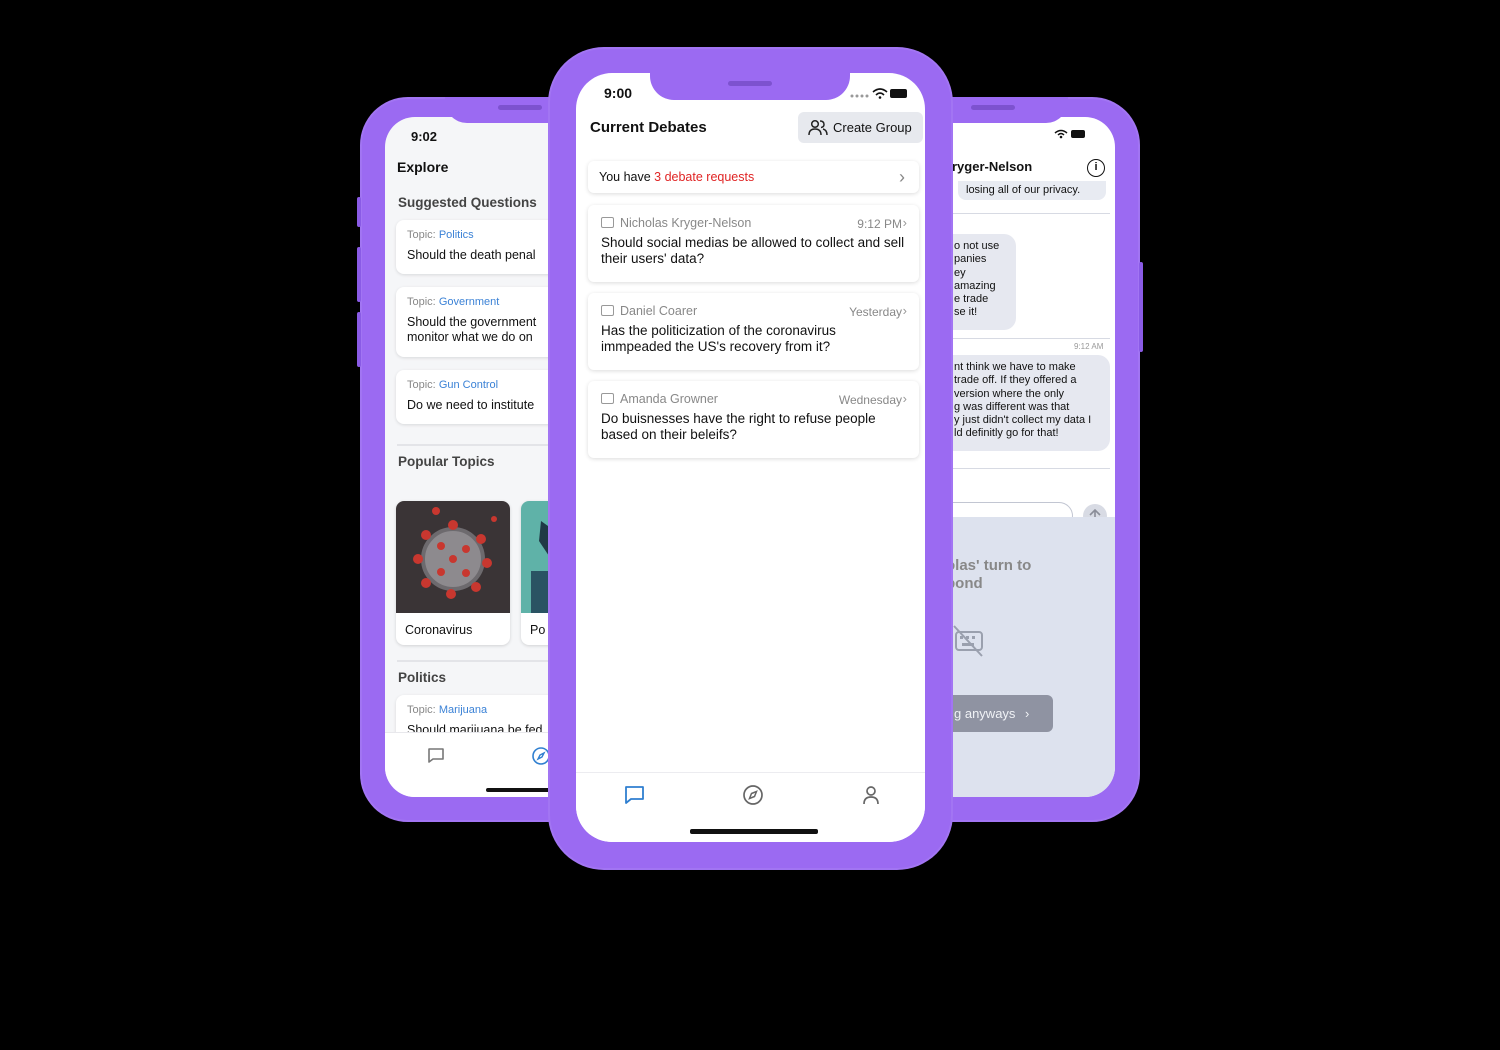  Describe the element at coordinates (1089, 346) in the screenshot. I see `message-timestamp: 9:12 AM` at that location.